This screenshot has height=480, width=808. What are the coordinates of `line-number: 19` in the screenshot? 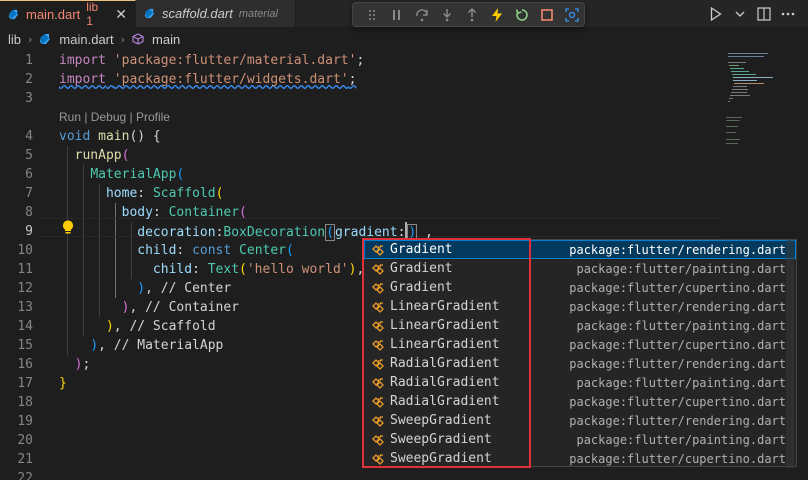 It's located at (25, 421).